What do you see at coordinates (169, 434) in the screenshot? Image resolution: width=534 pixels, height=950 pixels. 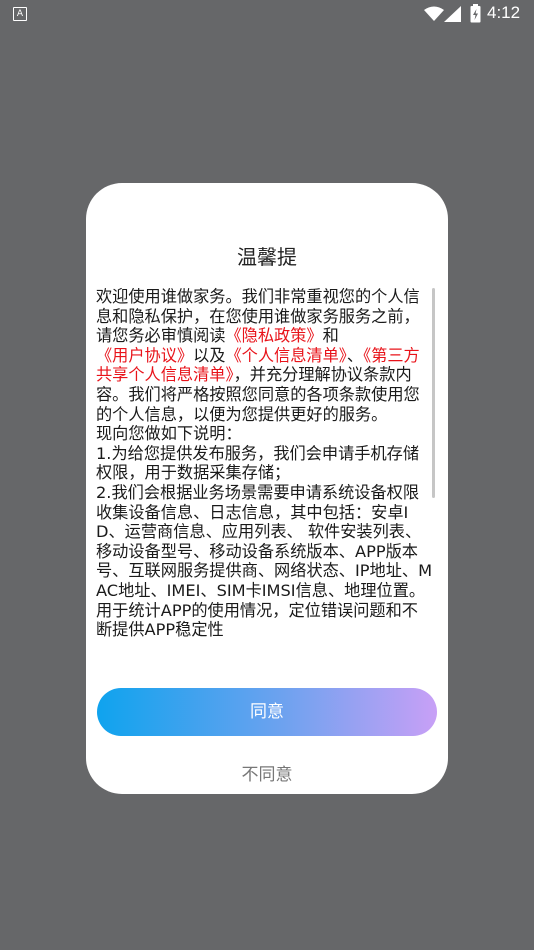 I see `explanation-heading: 现向您做如下说明：` at bounding box center [169, 434].